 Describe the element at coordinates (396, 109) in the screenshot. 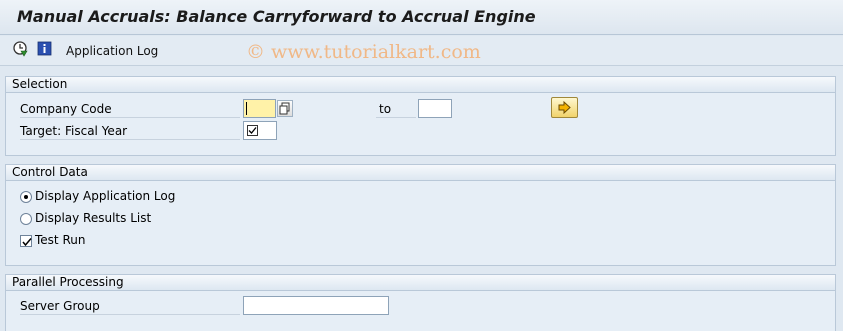

I see `company-code-to-label: to` at that location.